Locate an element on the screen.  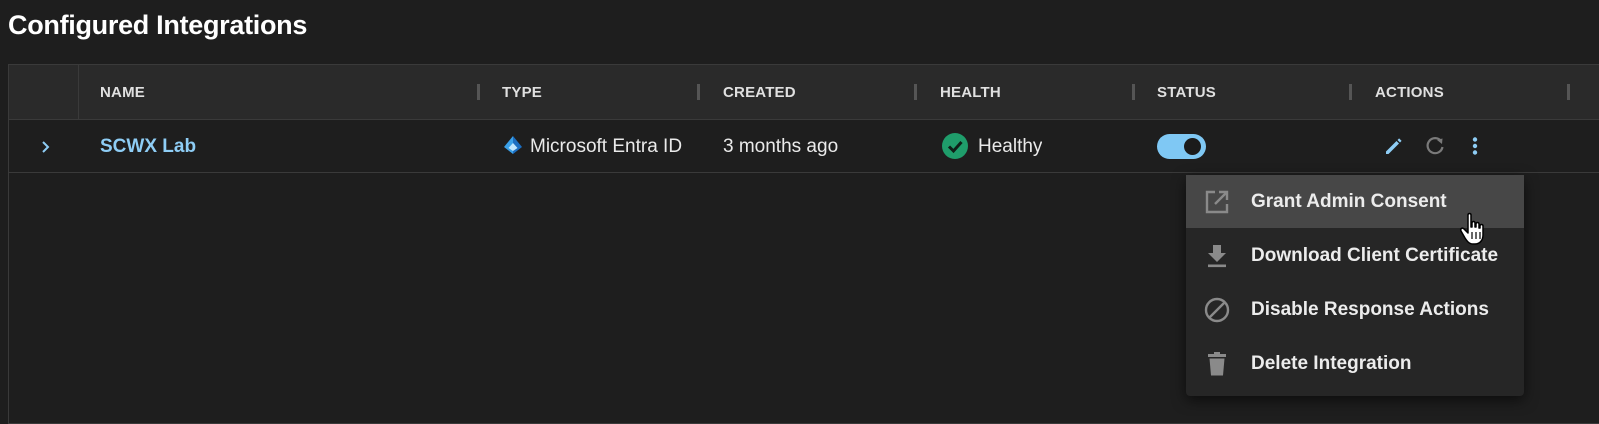
refresh-icon is located at coordinates (1435, 146).